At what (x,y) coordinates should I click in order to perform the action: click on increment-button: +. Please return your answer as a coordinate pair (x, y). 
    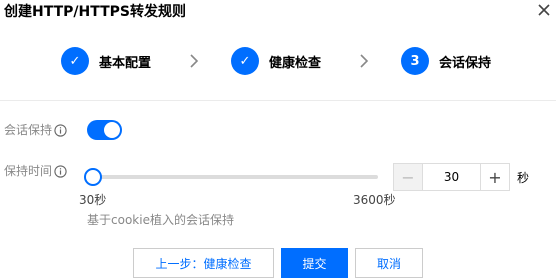
    Looking at the image, I should click on (494, 177).